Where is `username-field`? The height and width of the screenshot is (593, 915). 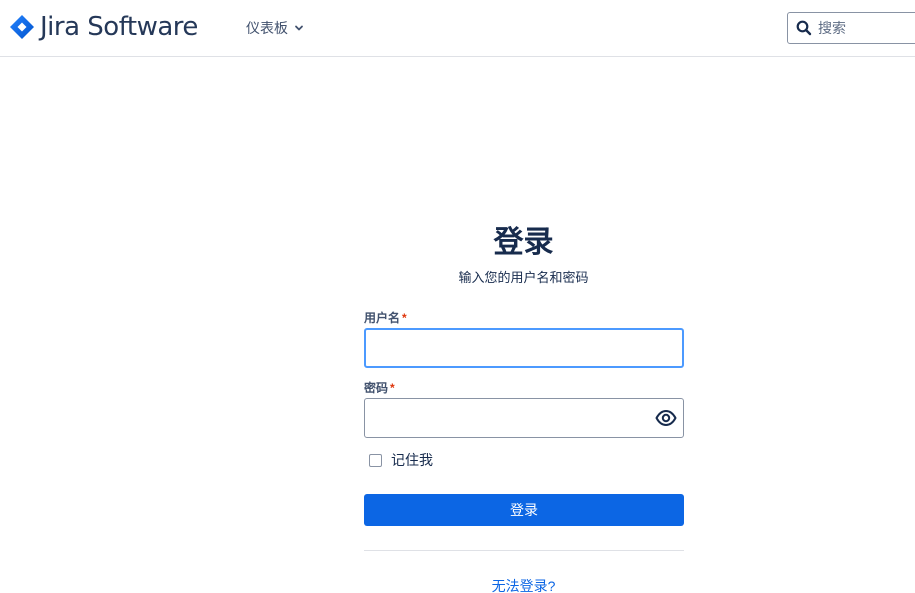 username-field is located at coordinates (524, 348).